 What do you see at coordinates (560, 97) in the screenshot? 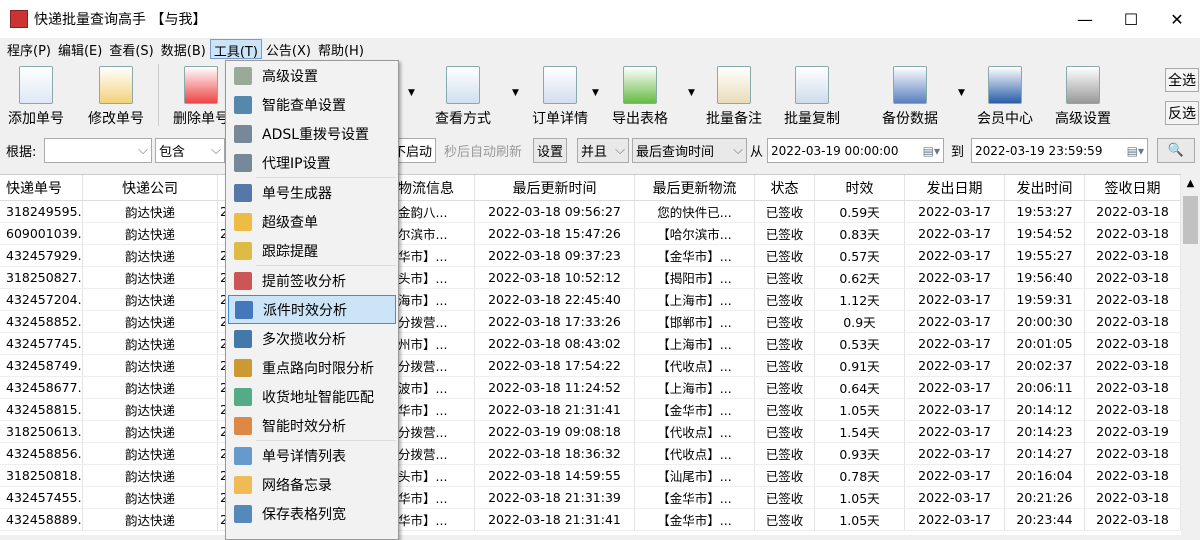
I see `toolbar-button-4: 订单详情` at bounding box center [560, 97].